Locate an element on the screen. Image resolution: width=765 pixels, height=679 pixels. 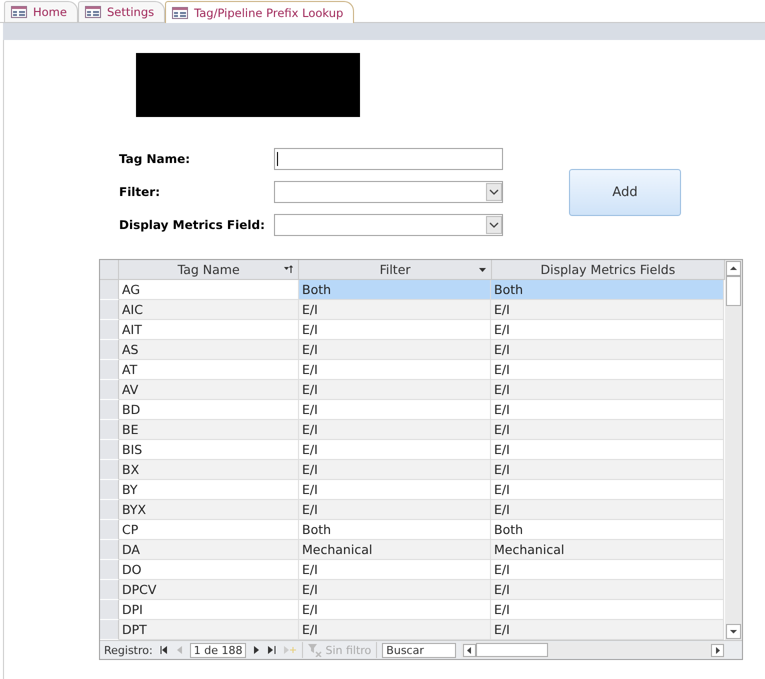
table-row: AIC E/I E/I is located at coordinates (412, 310).